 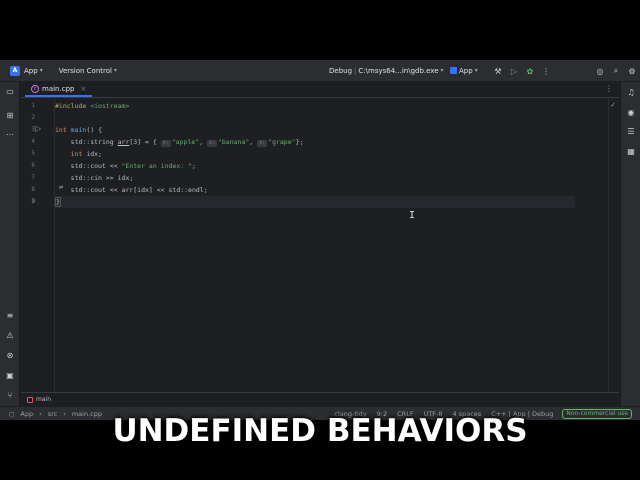 I want to click on more-actions-icon: ⋮, so click(x=546, y=71).